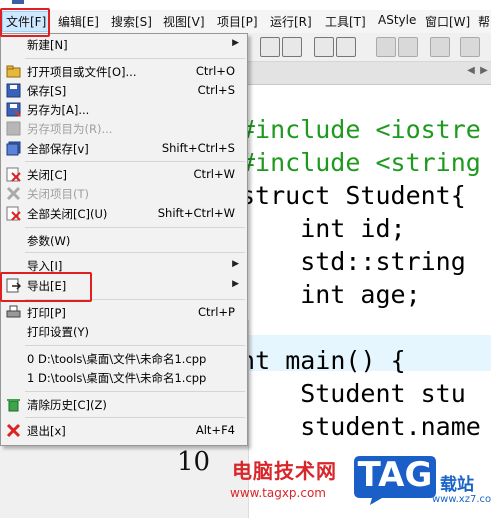  I want to click on file-menu-item-0: 新建[N] ▶, so click(124, 45).